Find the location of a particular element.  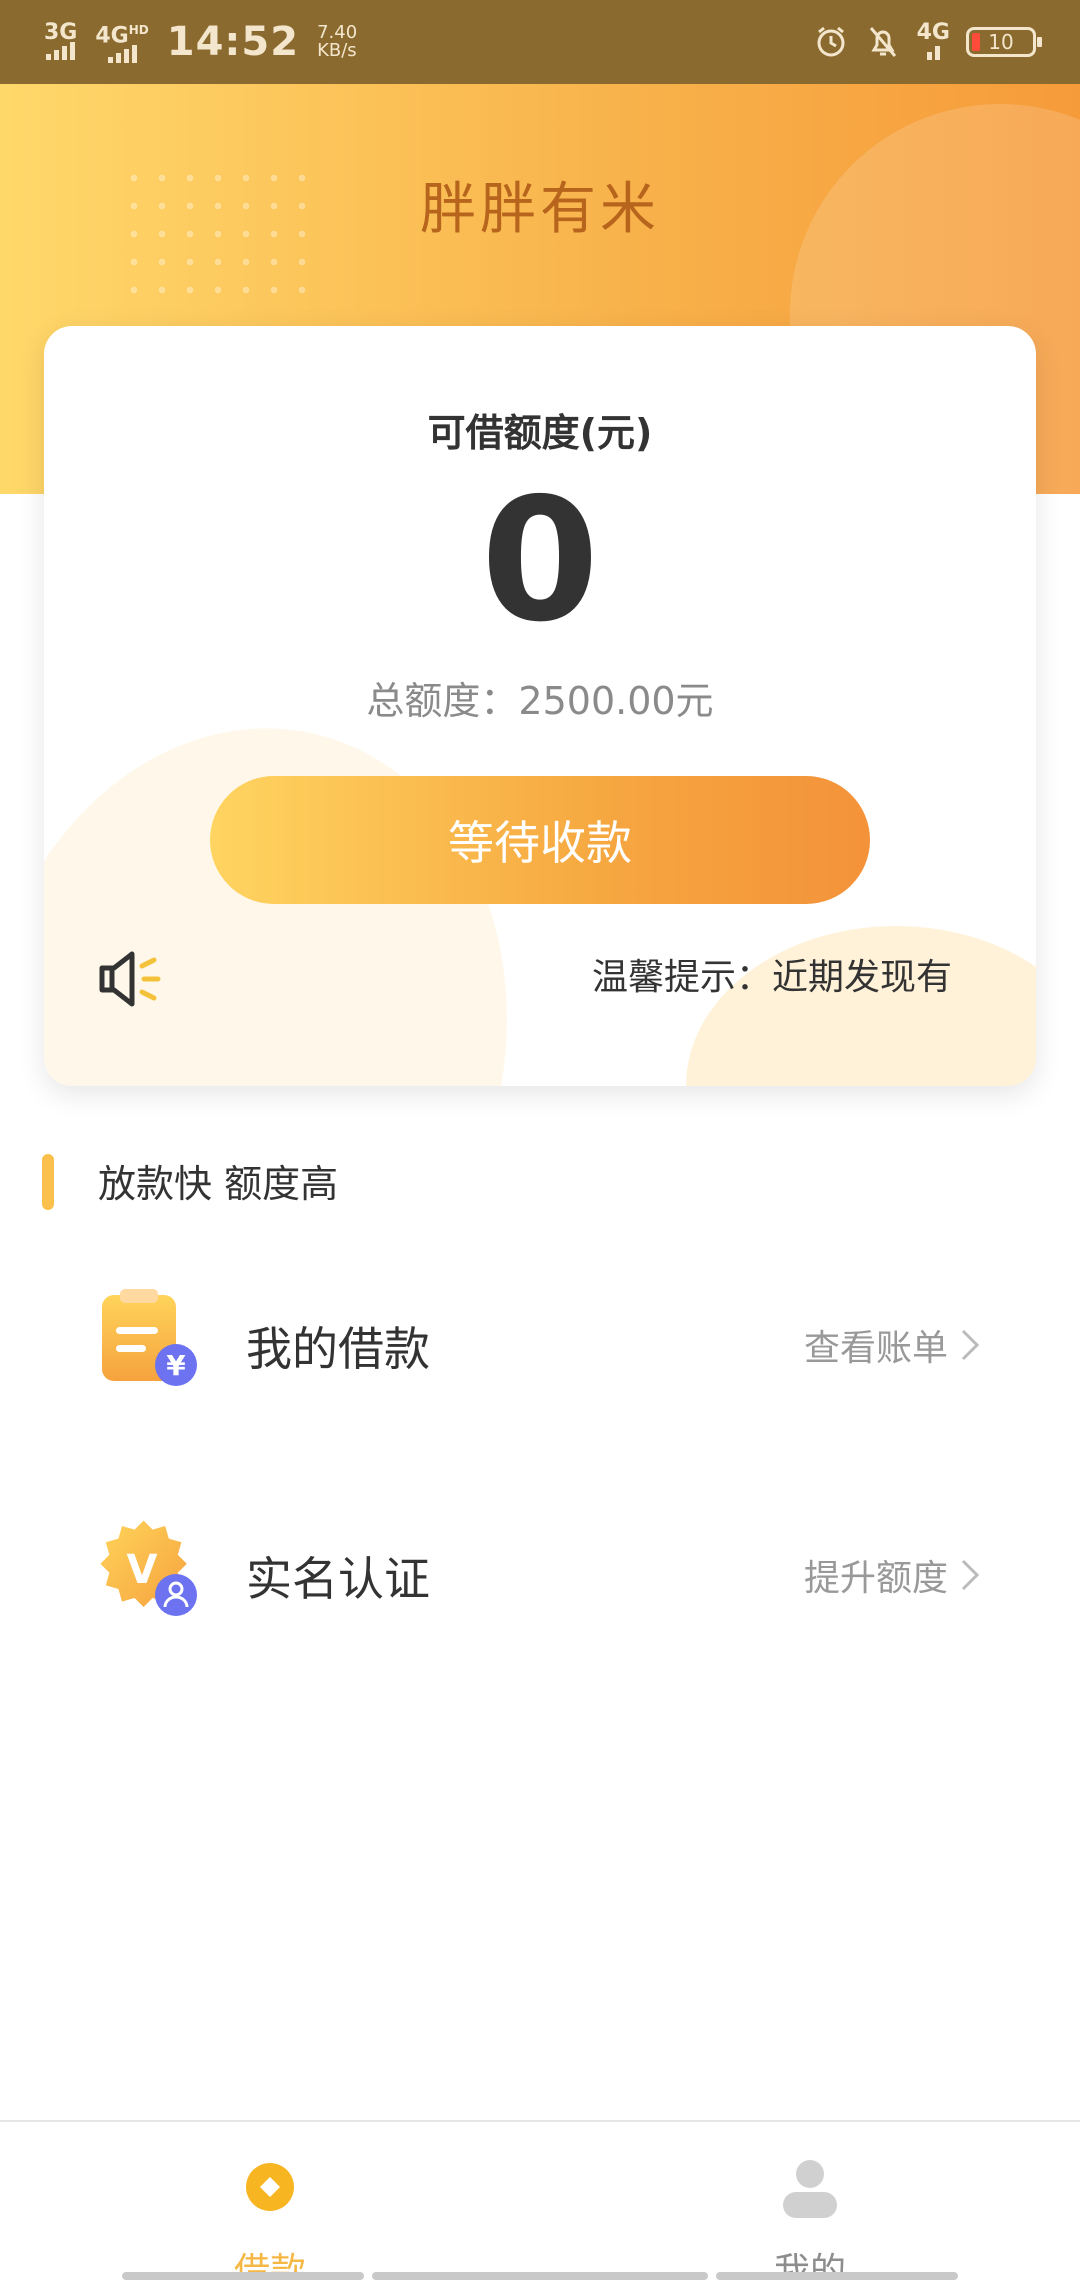

gesture-bar-left is located at coordinates (243, 2276).